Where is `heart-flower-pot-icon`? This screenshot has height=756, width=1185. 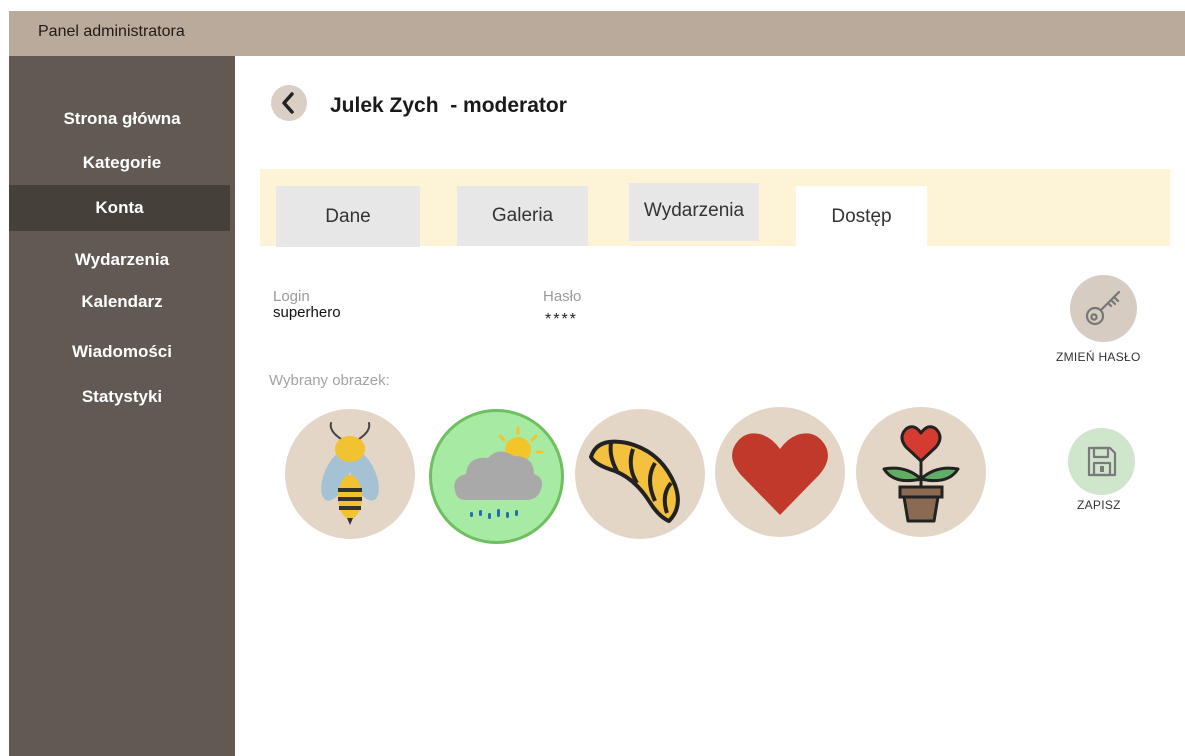 heart-flower-pot-icon is located at coordinates (921, 474).